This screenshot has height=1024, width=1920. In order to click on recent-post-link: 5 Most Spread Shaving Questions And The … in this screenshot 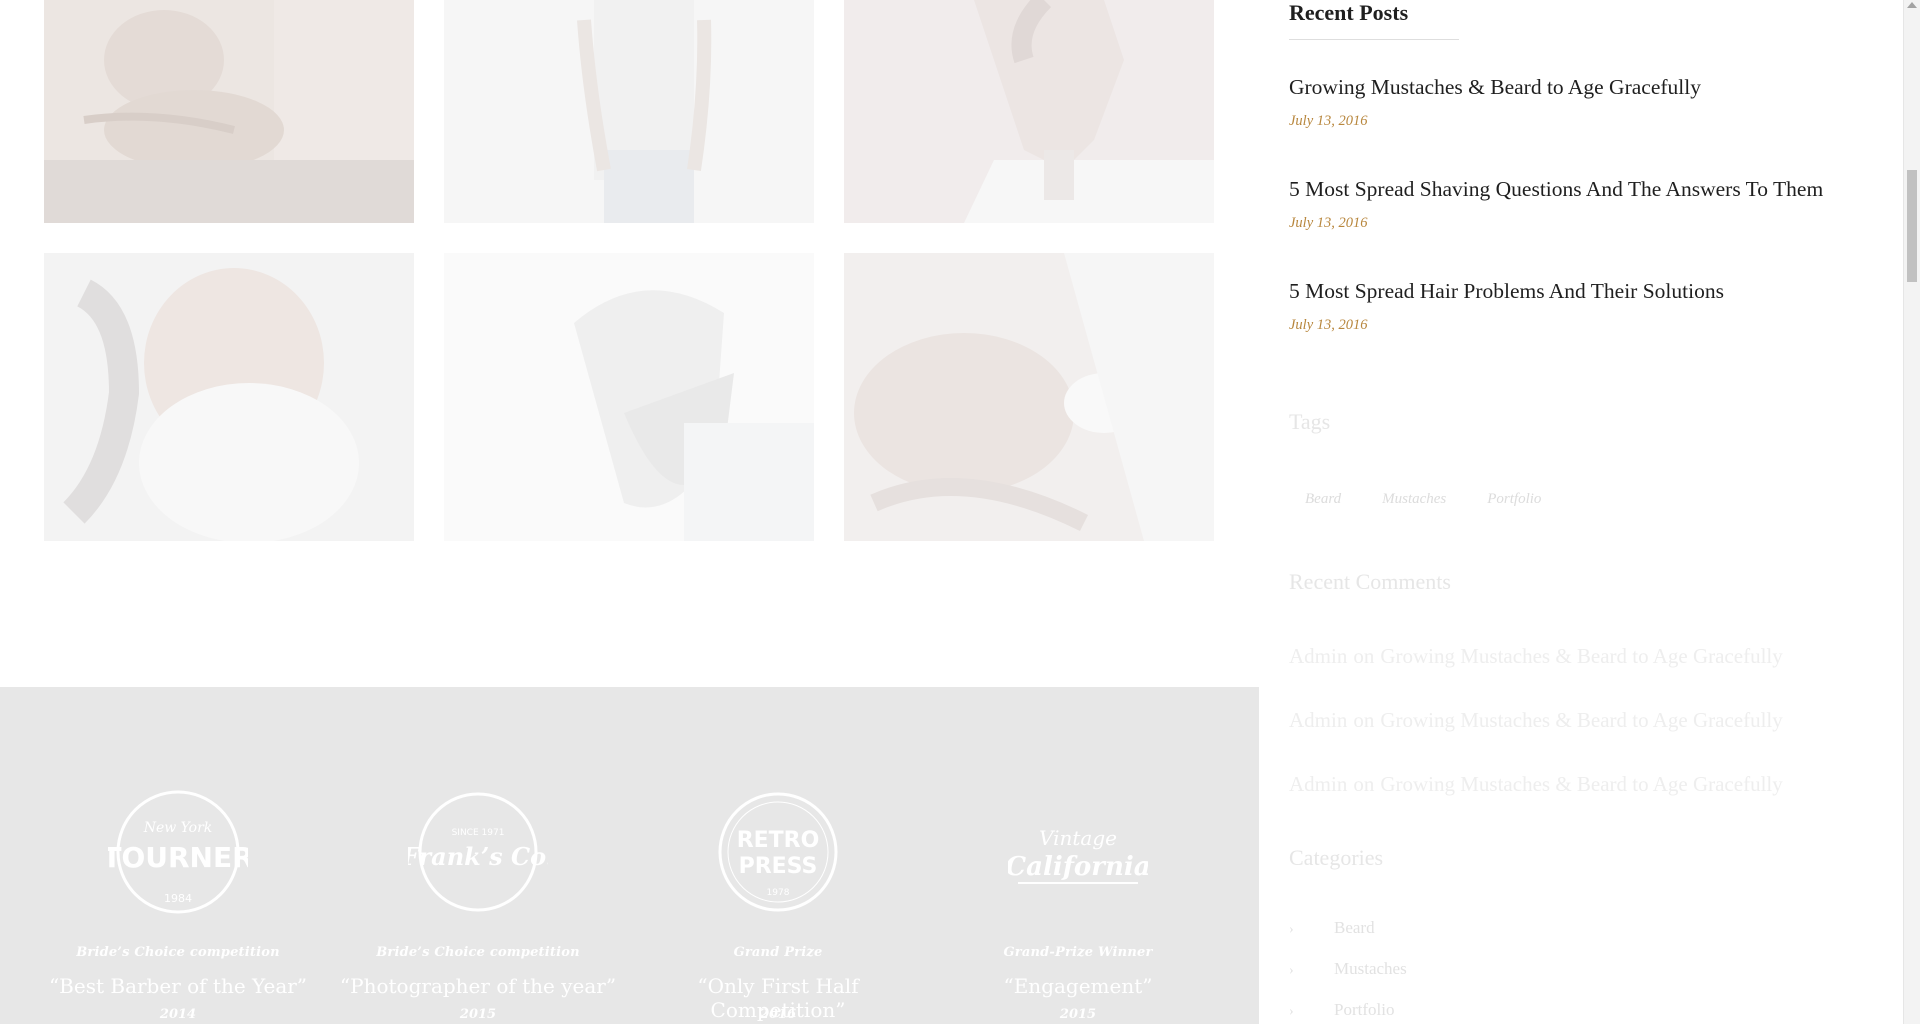, I will do `click(1556, 189)`.